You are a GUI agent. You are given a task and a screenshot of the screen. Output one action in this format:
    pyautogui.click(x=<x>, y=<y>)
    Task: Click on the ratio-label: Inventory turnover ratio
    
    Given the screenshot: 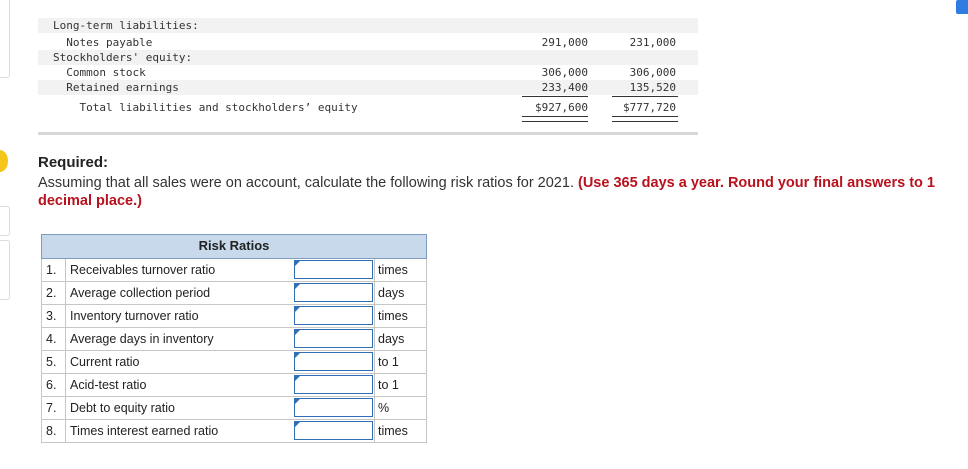 What is the action you would take?
    pyautogui.click(x=134, y=316)
    